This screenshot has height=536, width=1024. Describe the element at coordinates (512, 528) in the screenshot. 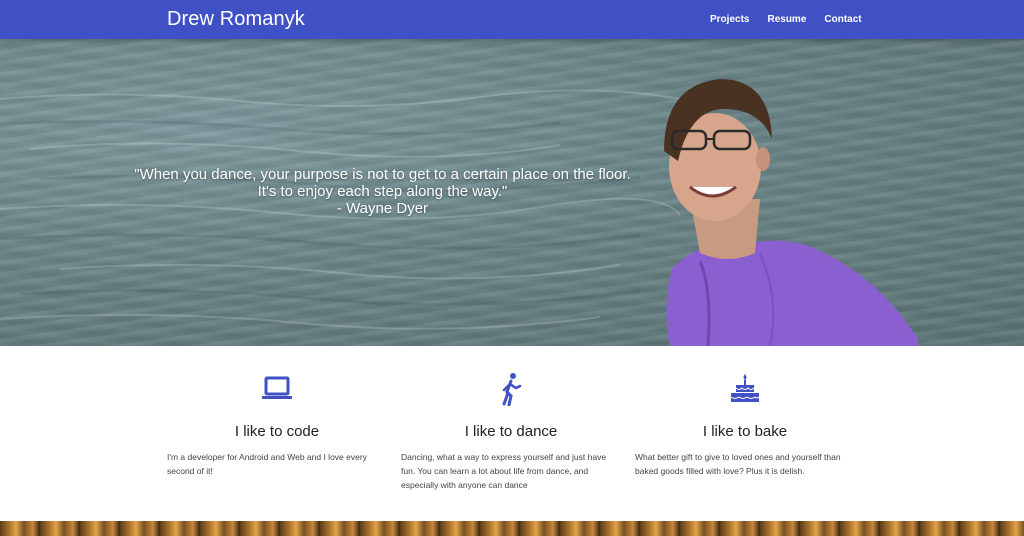

I see `bottom-banner-image` at that location.